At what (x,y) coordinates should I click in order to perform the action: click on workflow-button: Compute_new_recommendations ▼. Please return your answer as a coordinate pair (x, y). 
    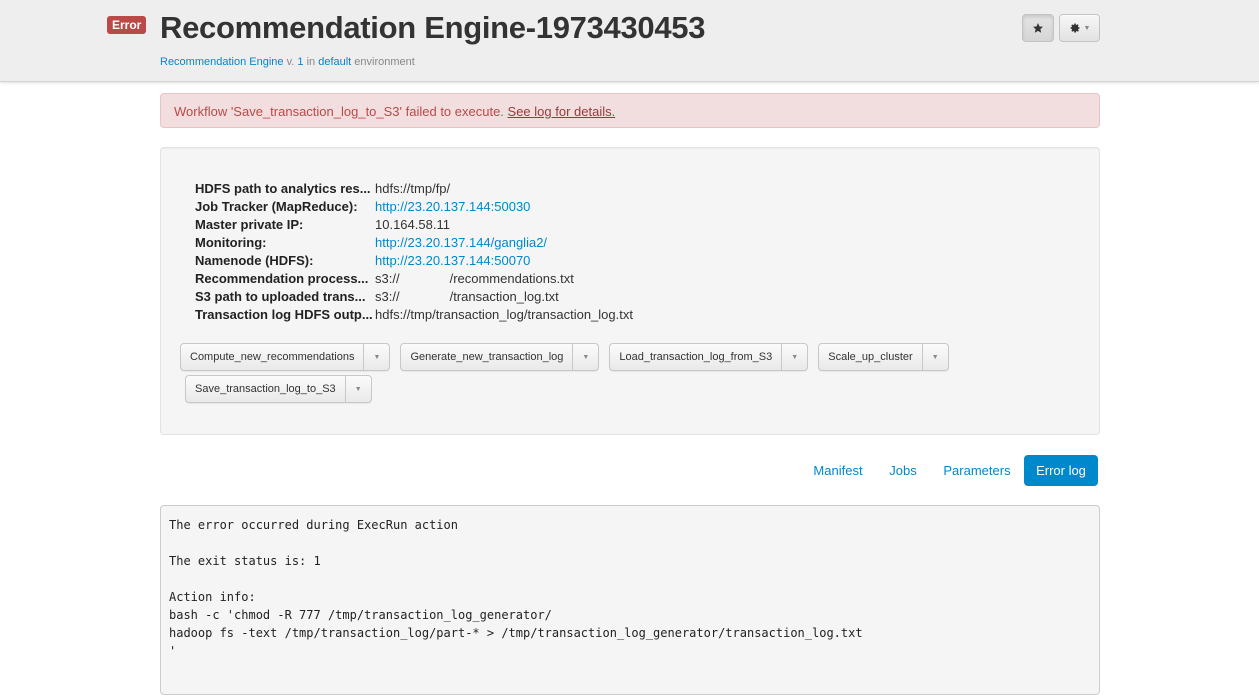
    Looking at the image, I should click on (285, 357).